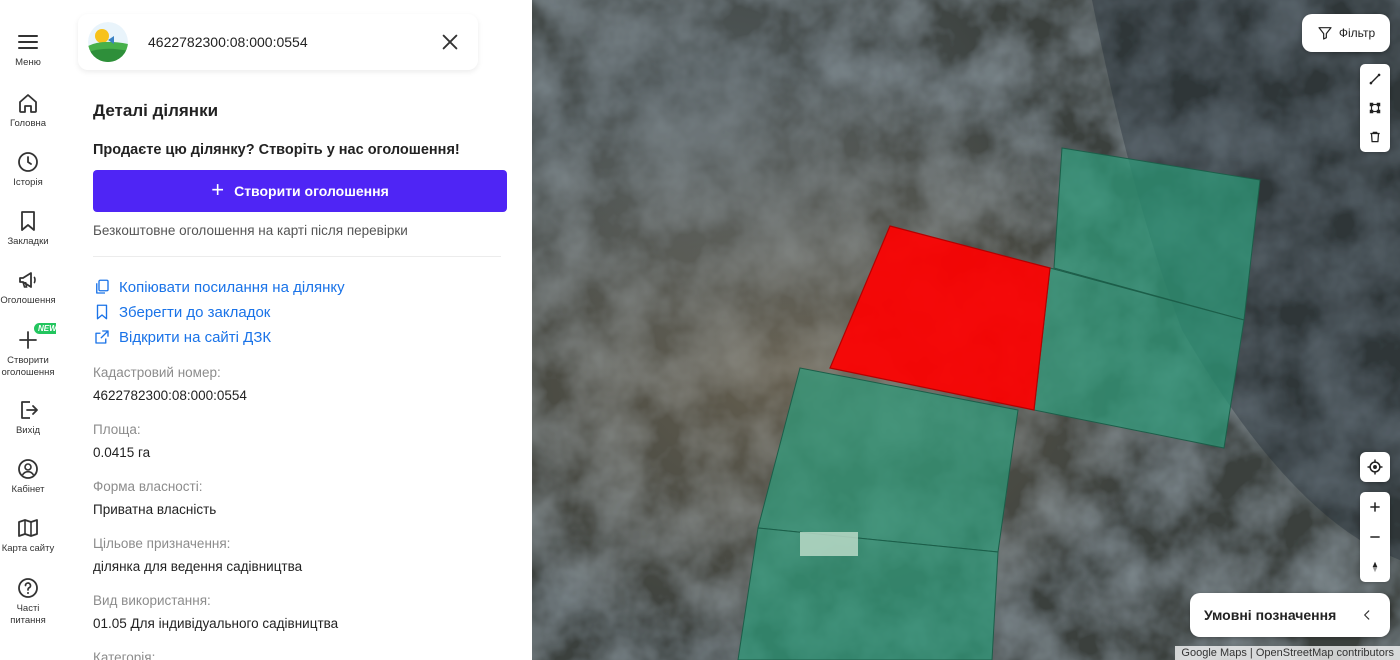 This screenshot has width=1400, height=660. What do you see at coordinates (1367, 615) in the screenshot?
I see `chevron-left-icon` at bounding box center [1367, 615].